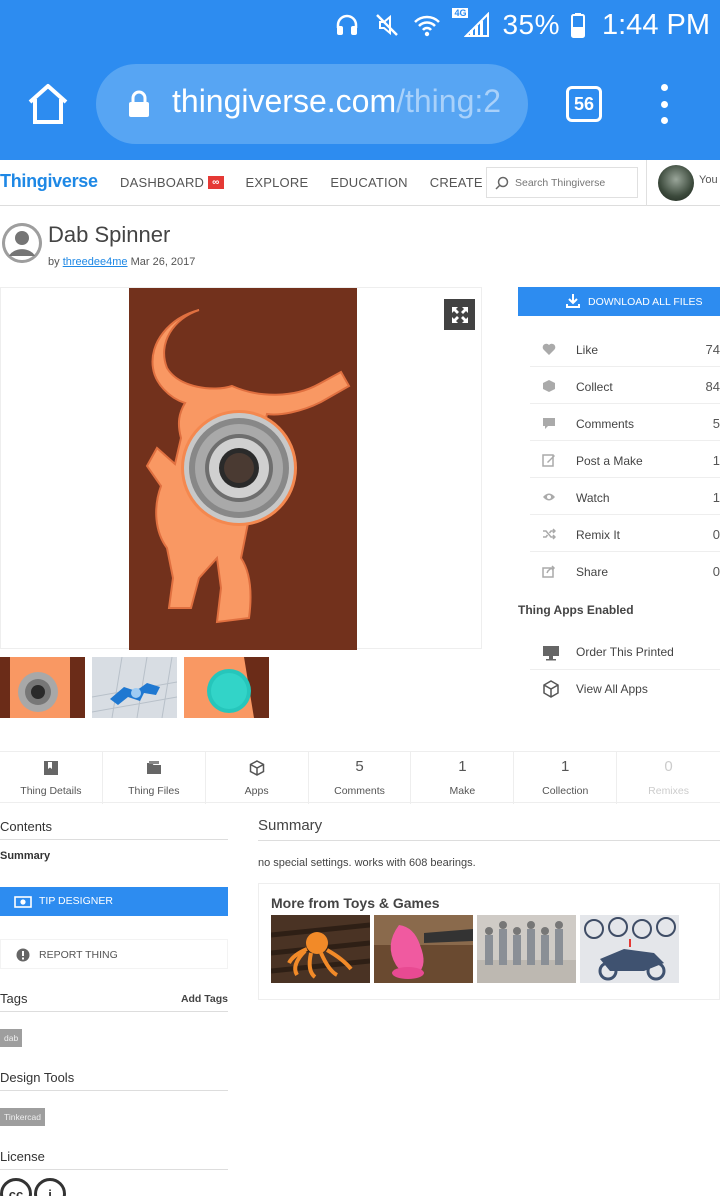 Image resolution: width=720 pixels, height=1196 pixels. Describe the element at coordinates (463, 778) in the screenshot. I see `tab-make: 1 Make` at that location.